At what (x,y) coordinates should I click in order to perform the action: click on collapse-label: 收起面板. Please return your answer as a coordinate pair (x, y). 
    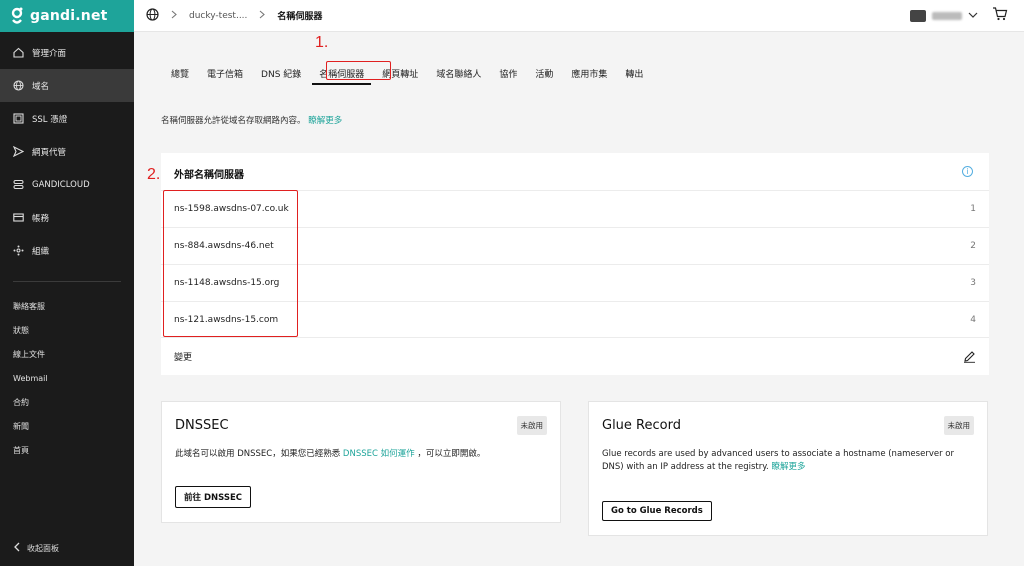
    Looking at the image, I should click on (43, 548).